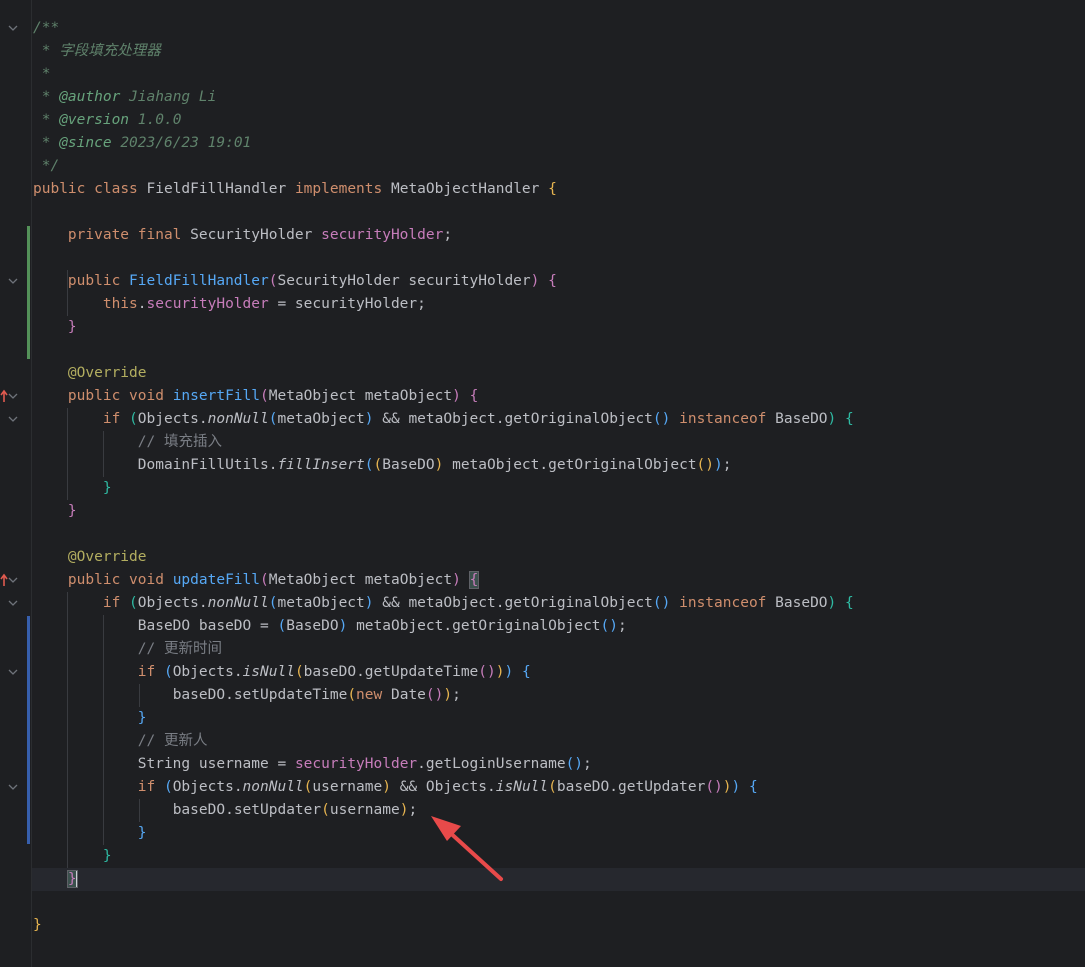  What do you see at coordinates (558, 166) in the screenshot?
I see `code-line: */` at bounding box center [558, 166].